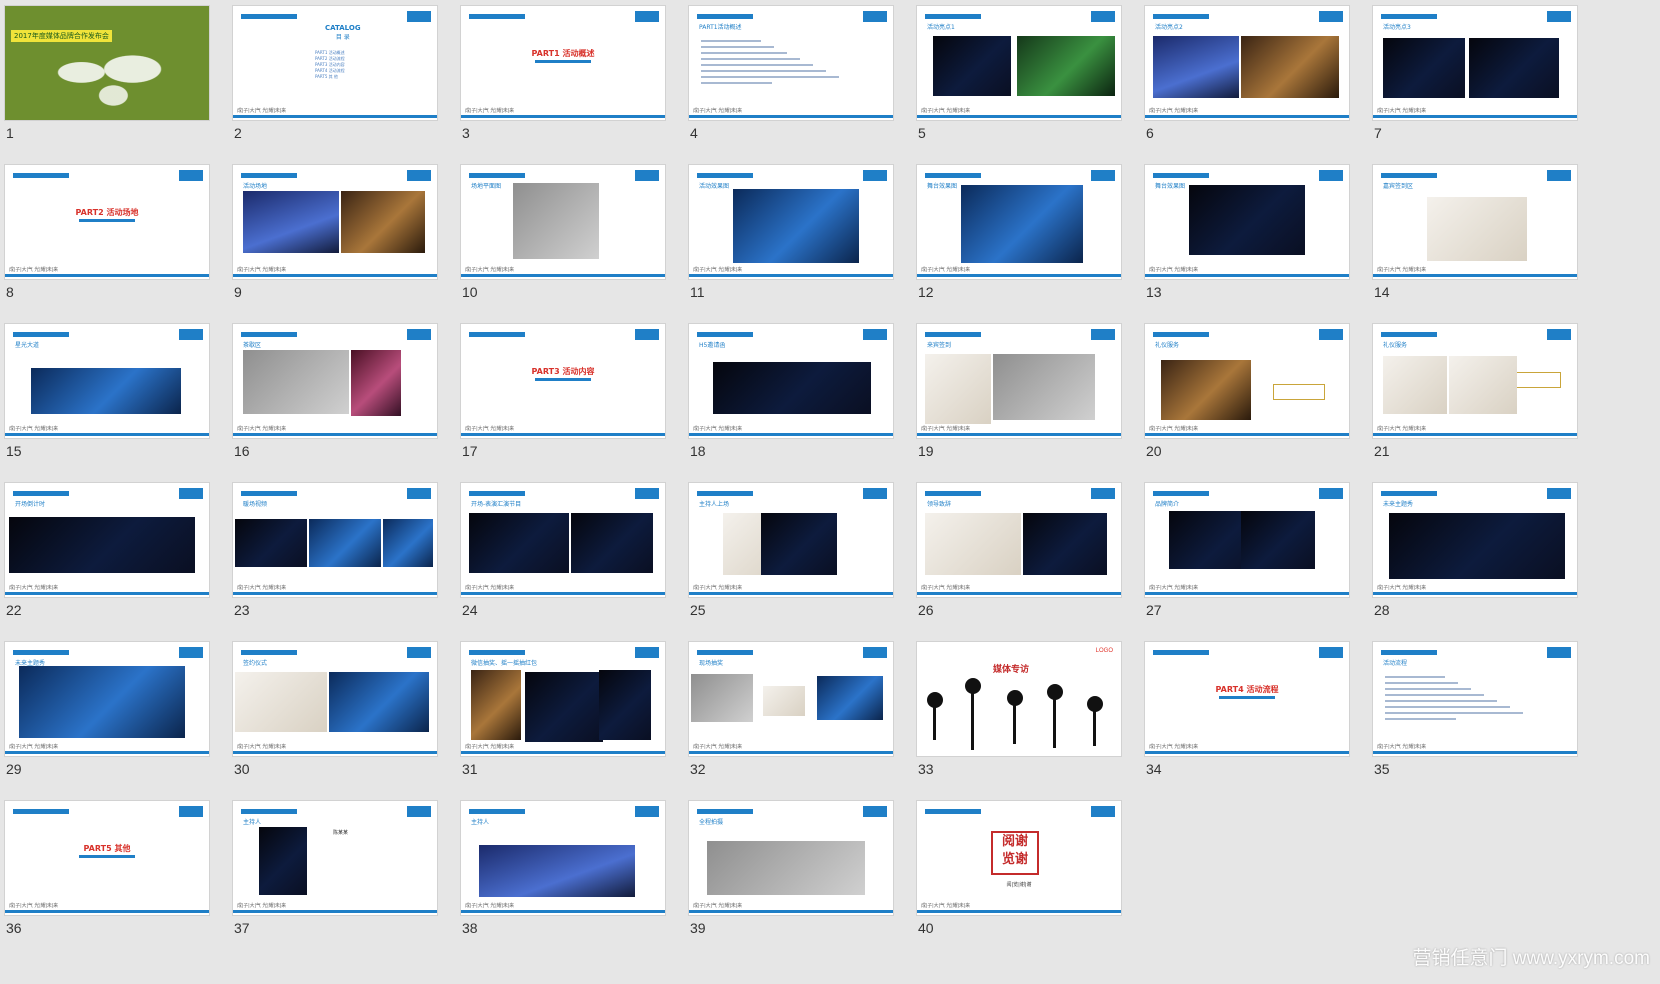 The height and width of the screenshot is (984, 1660). What do you see at coordinates (107, 222) in the screenshot?
I see `slide-thumbnail: PART2 活动场地 成|子|大|气 光|耀|未|来` at bounding box center [107, 222].